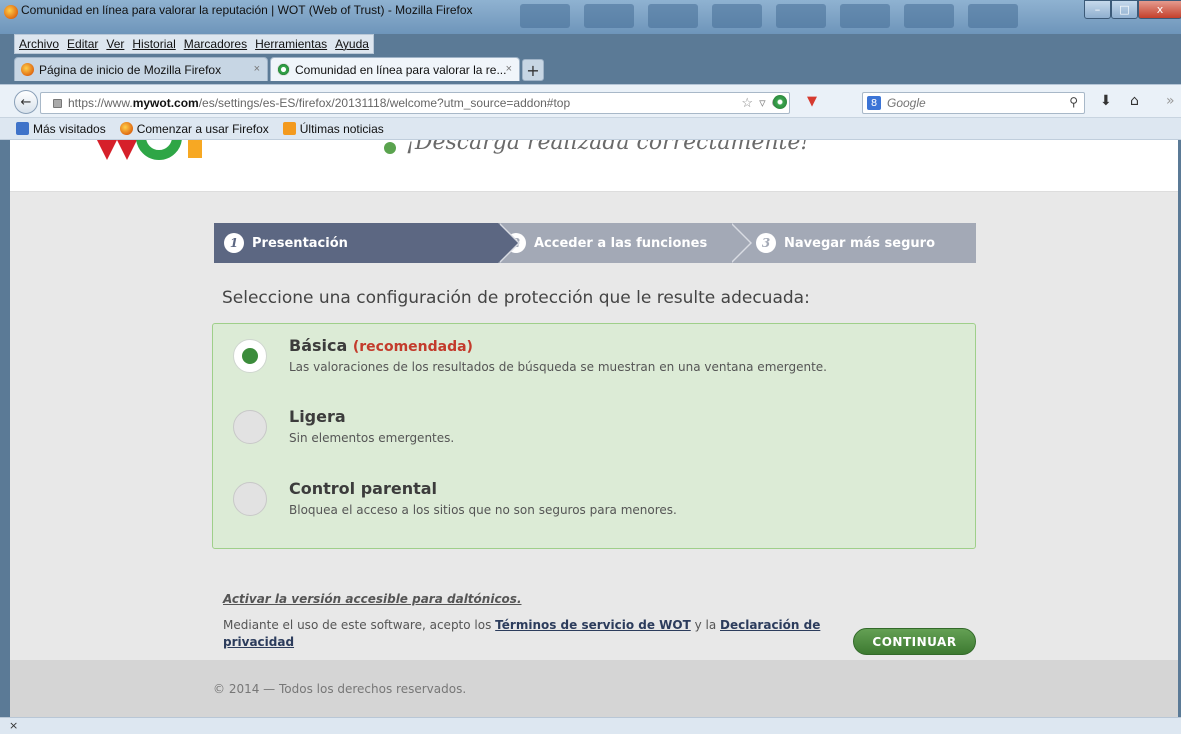 The image size is (1181, 734). I want to click on search-bar: 8 ⚲, so click(973, 103).